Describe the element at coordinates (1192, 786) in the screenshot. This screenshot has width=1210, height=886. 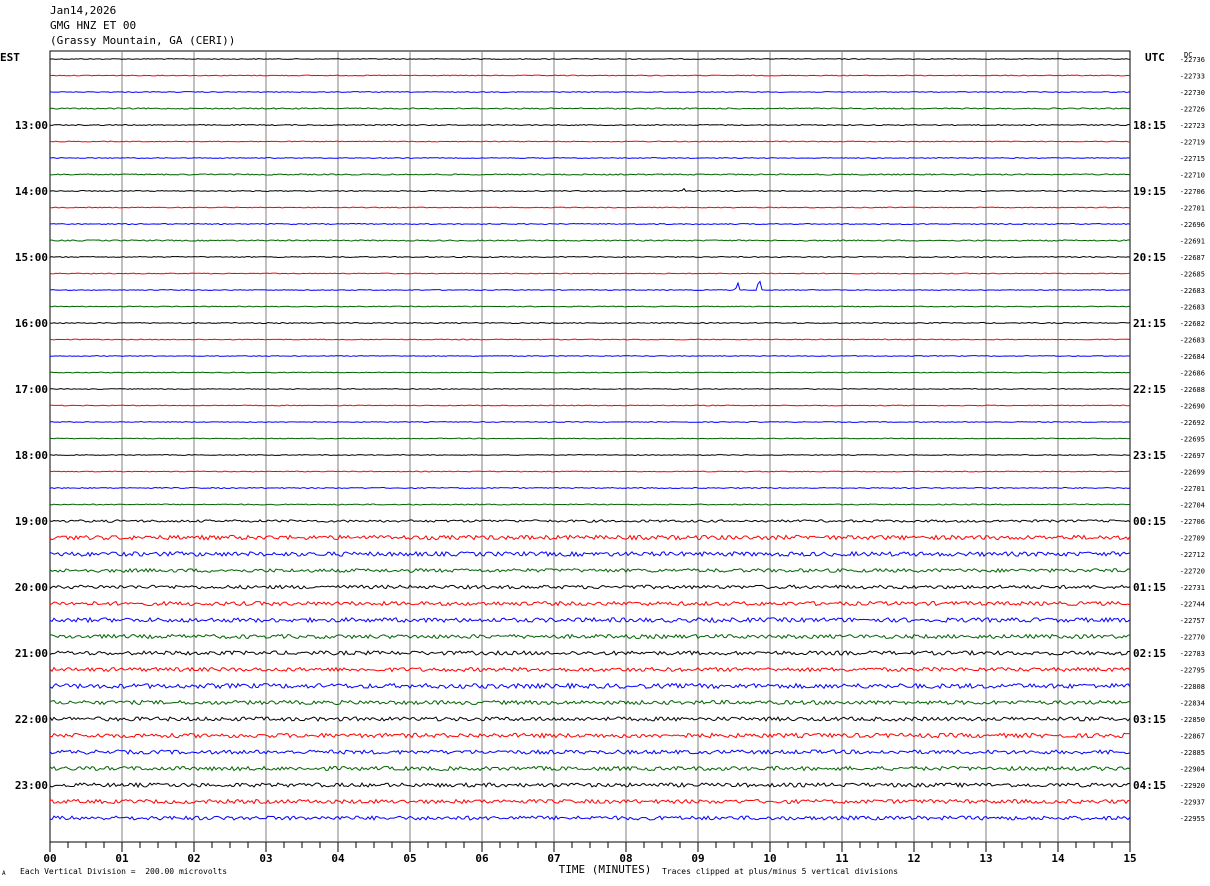
I see `dc-offset-label: -22920` at that location.